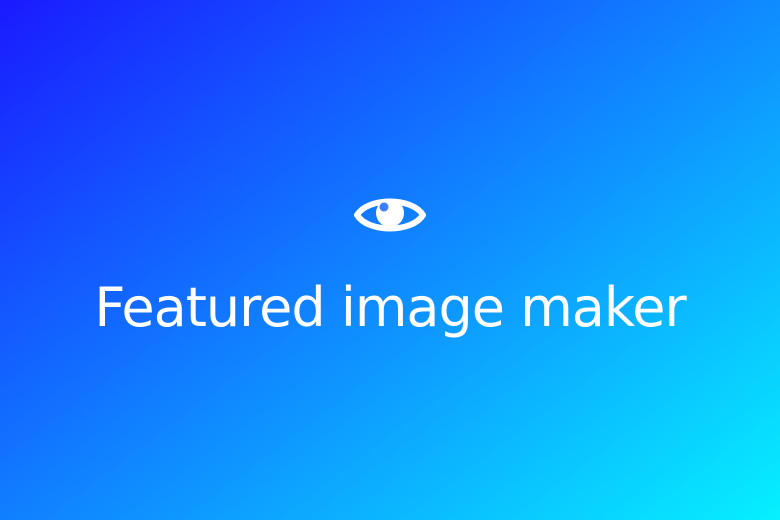 The image size is (780, 520). What do you see at coordinates (390, 307) in the screenshot?
I see `banner-title: Featured image maker` at bounding box center [390, 307].